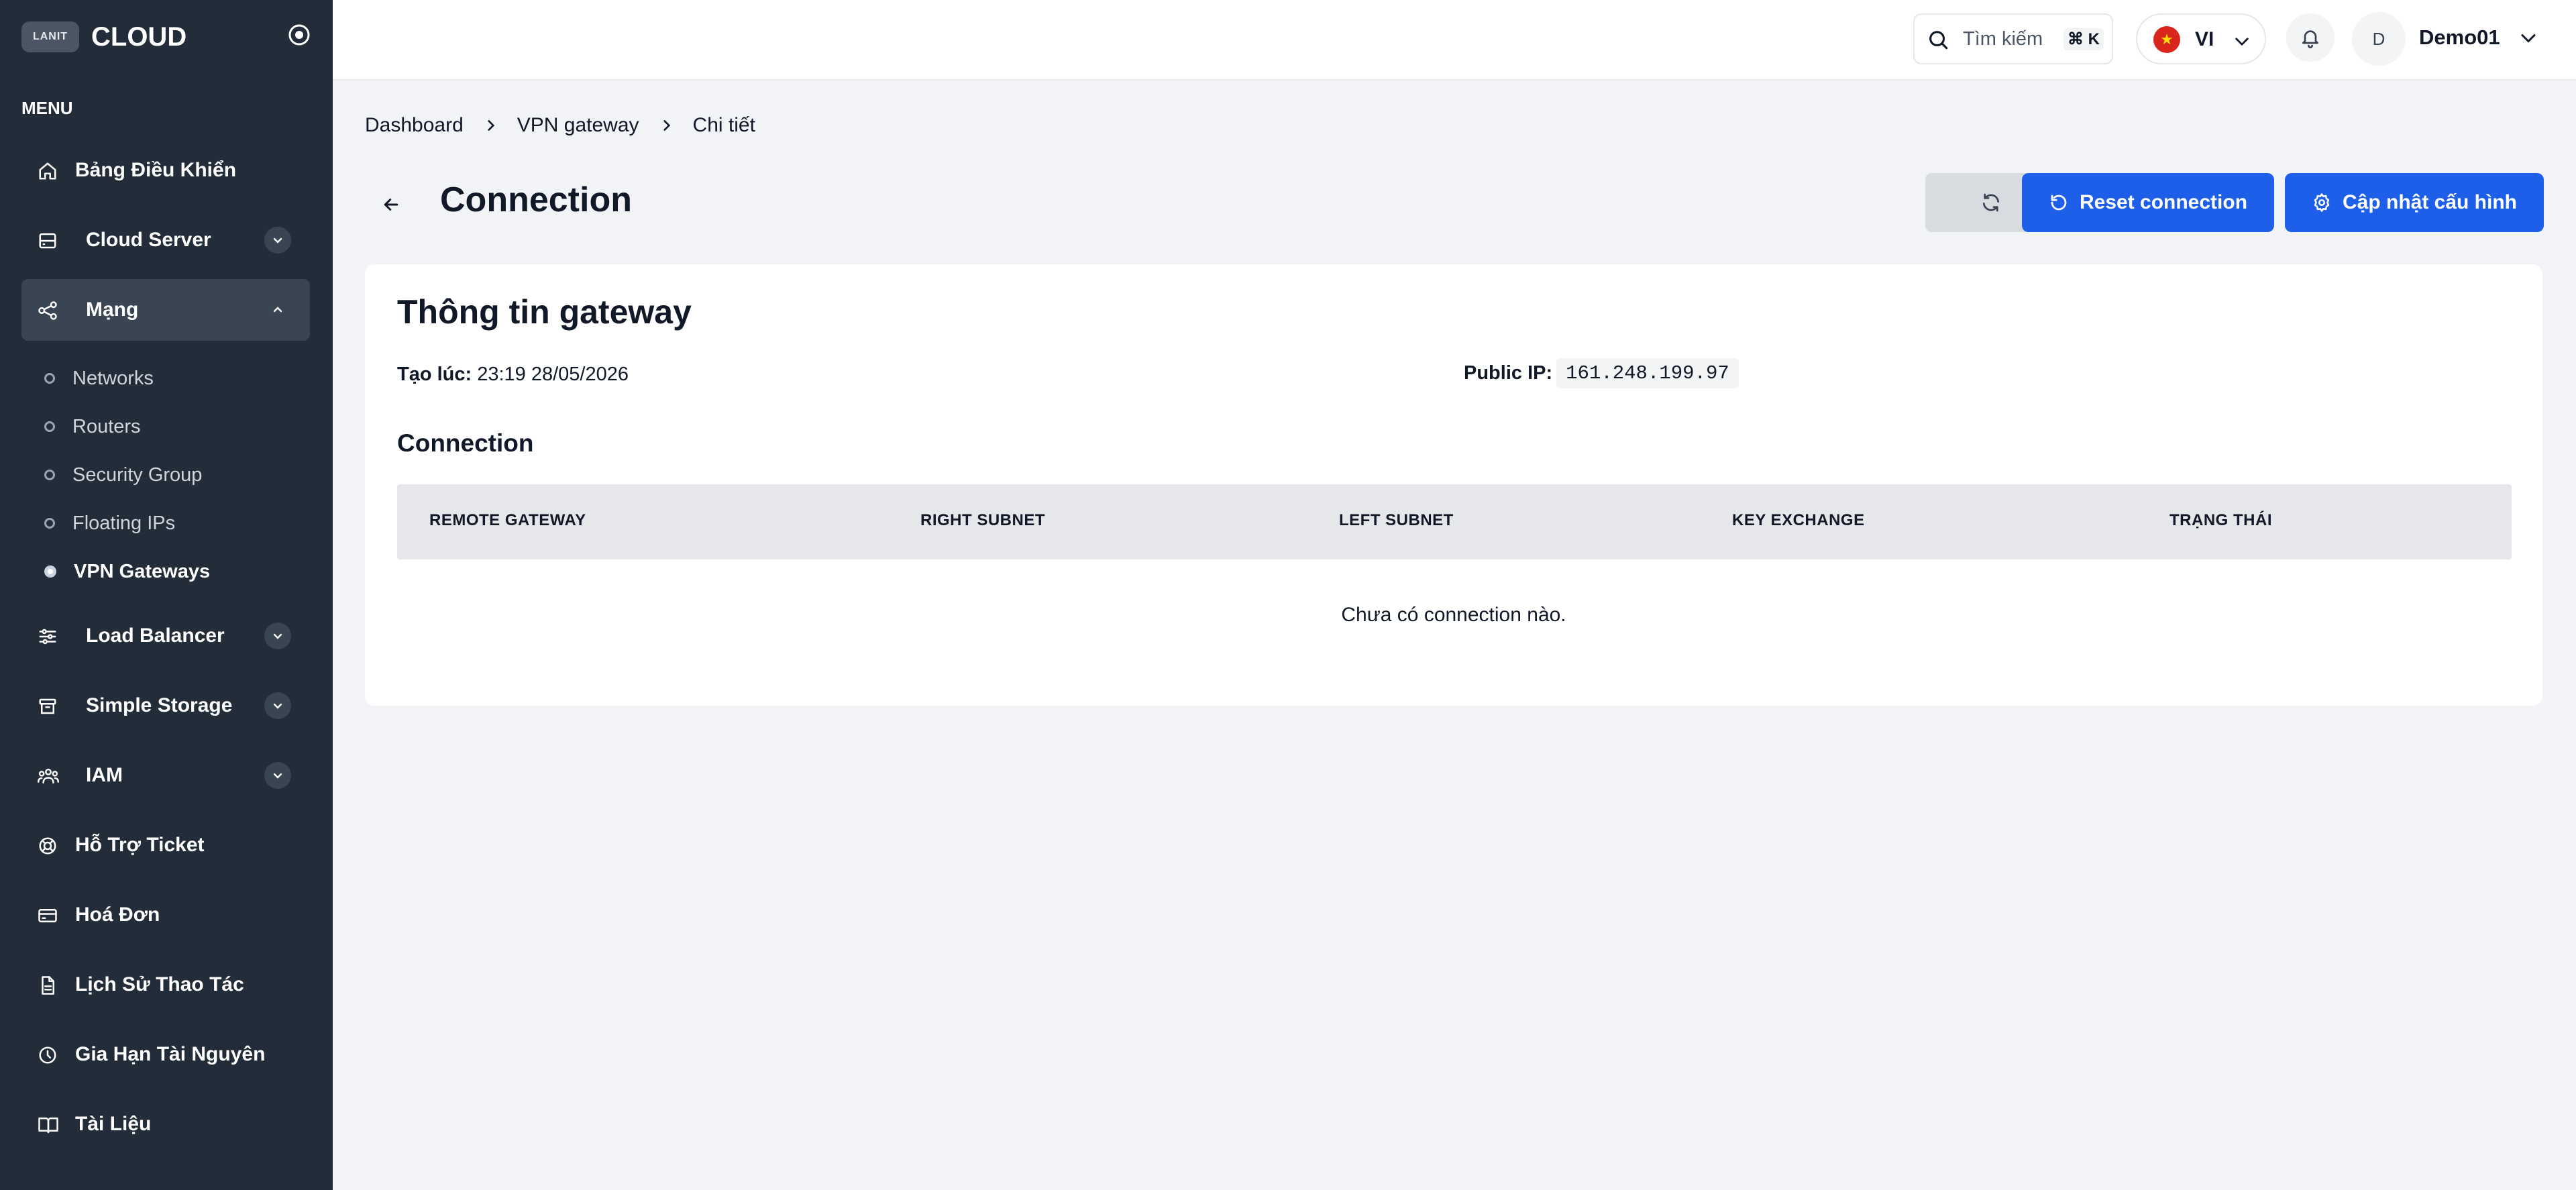 The image size is (2576, 1190). I want to click on brand: LANIT CLOUD, so click(103, 37).